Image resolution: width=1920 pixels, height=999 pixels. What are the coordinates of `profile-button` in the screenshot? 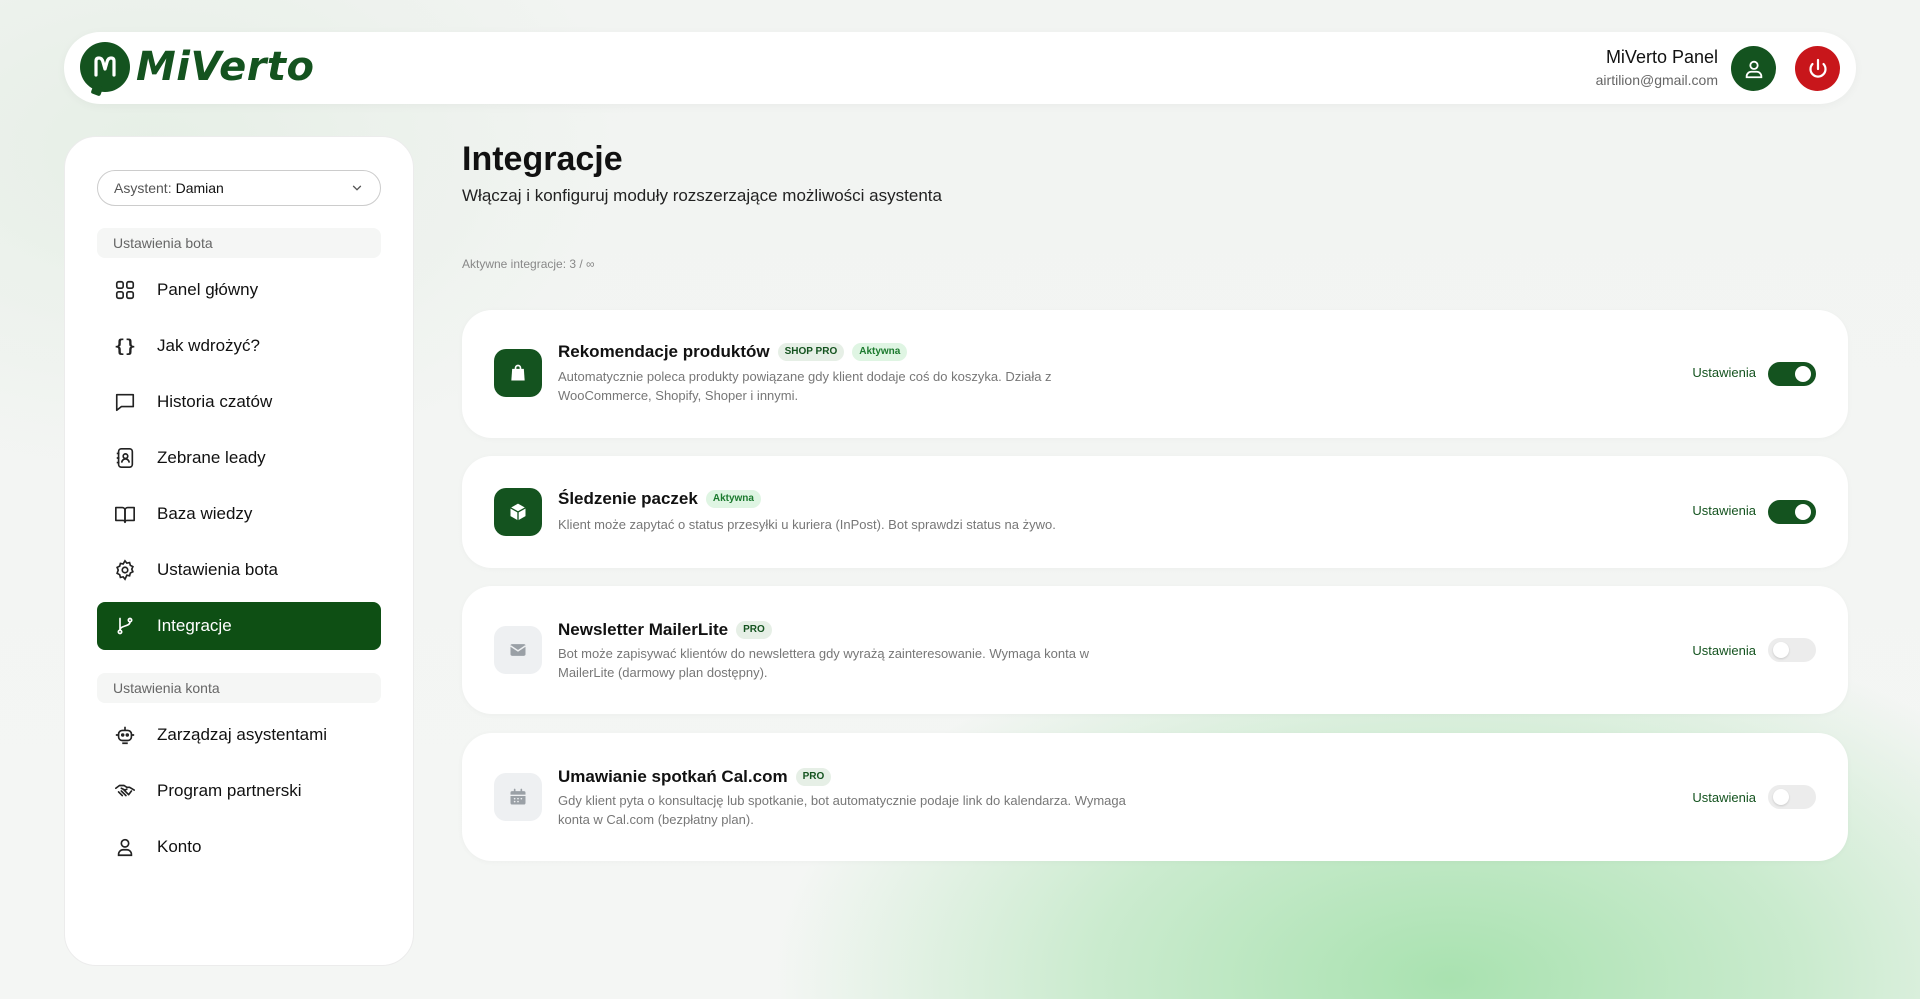 It's located at (1753, 68).